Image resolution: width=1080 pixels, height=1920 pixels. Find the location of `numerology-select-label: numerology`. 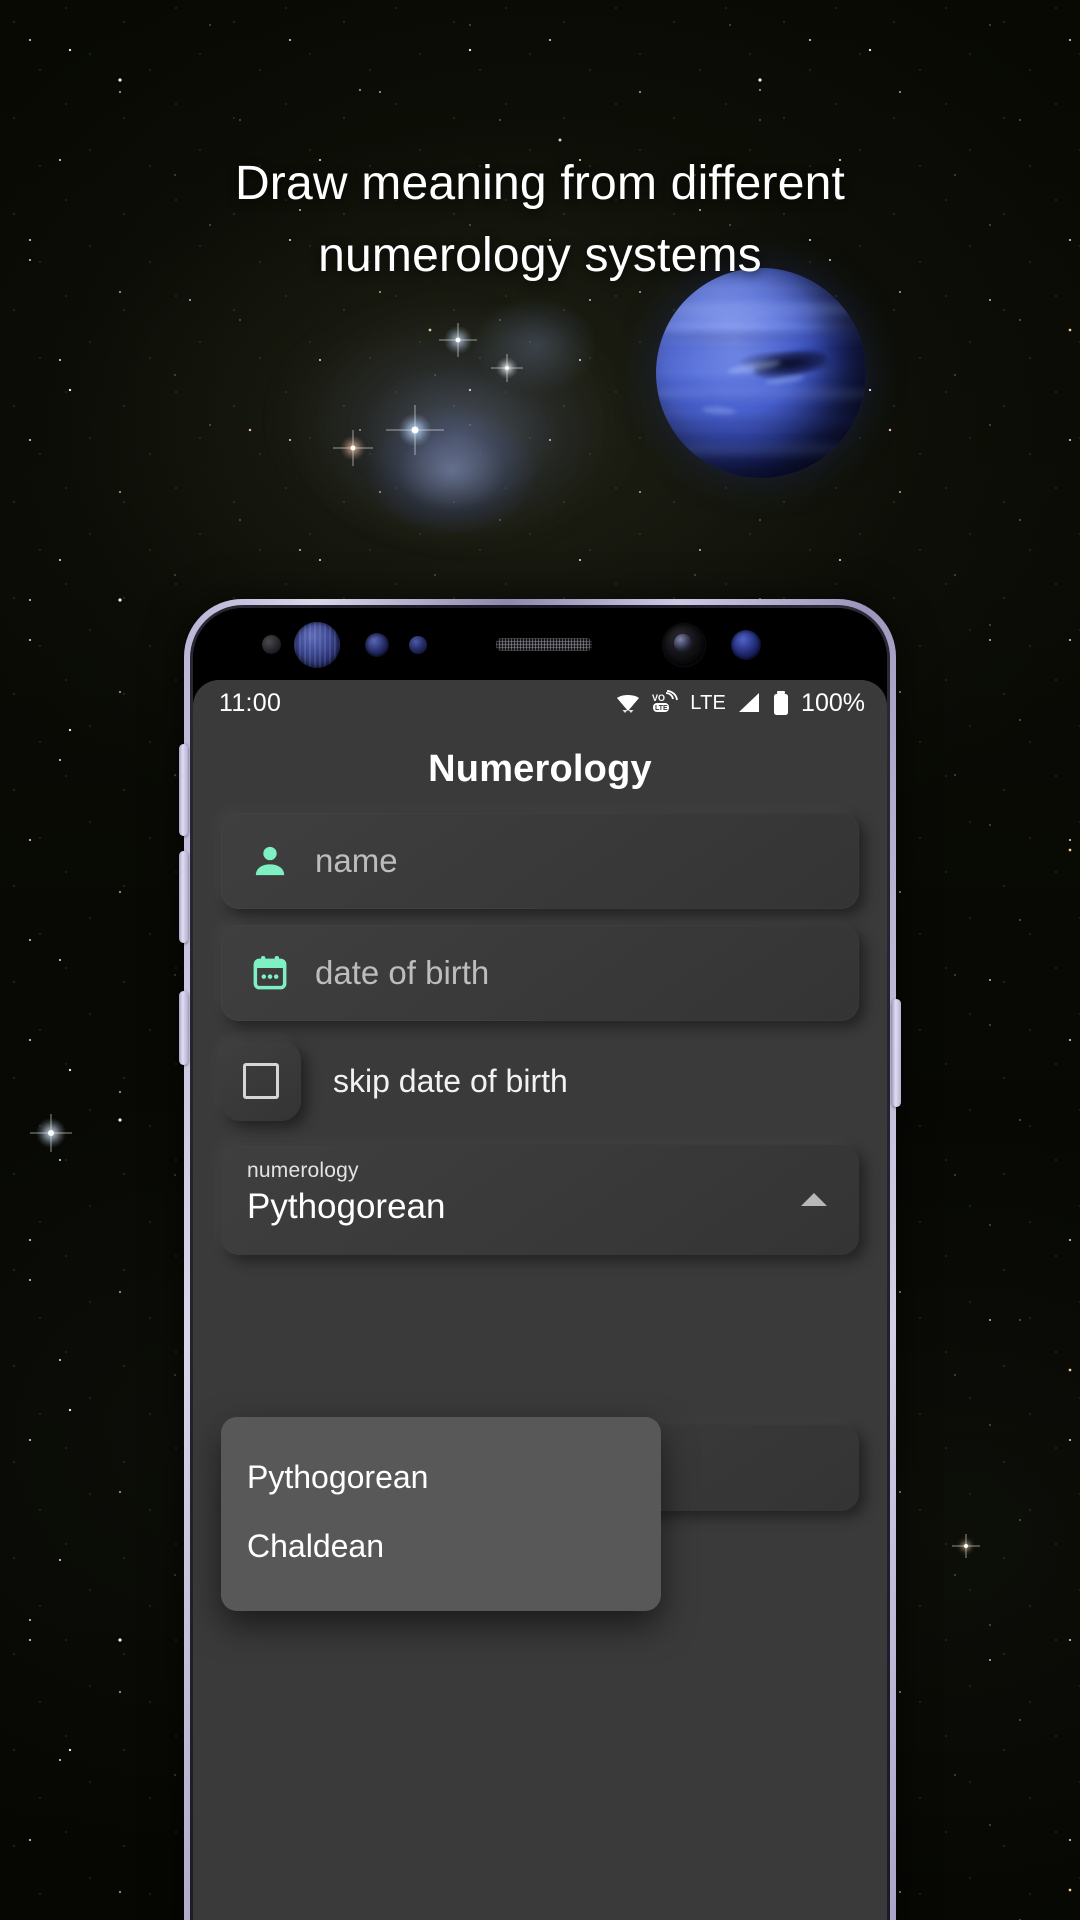

numerology-select-label: numerology is located at coordinates (303, 1170).